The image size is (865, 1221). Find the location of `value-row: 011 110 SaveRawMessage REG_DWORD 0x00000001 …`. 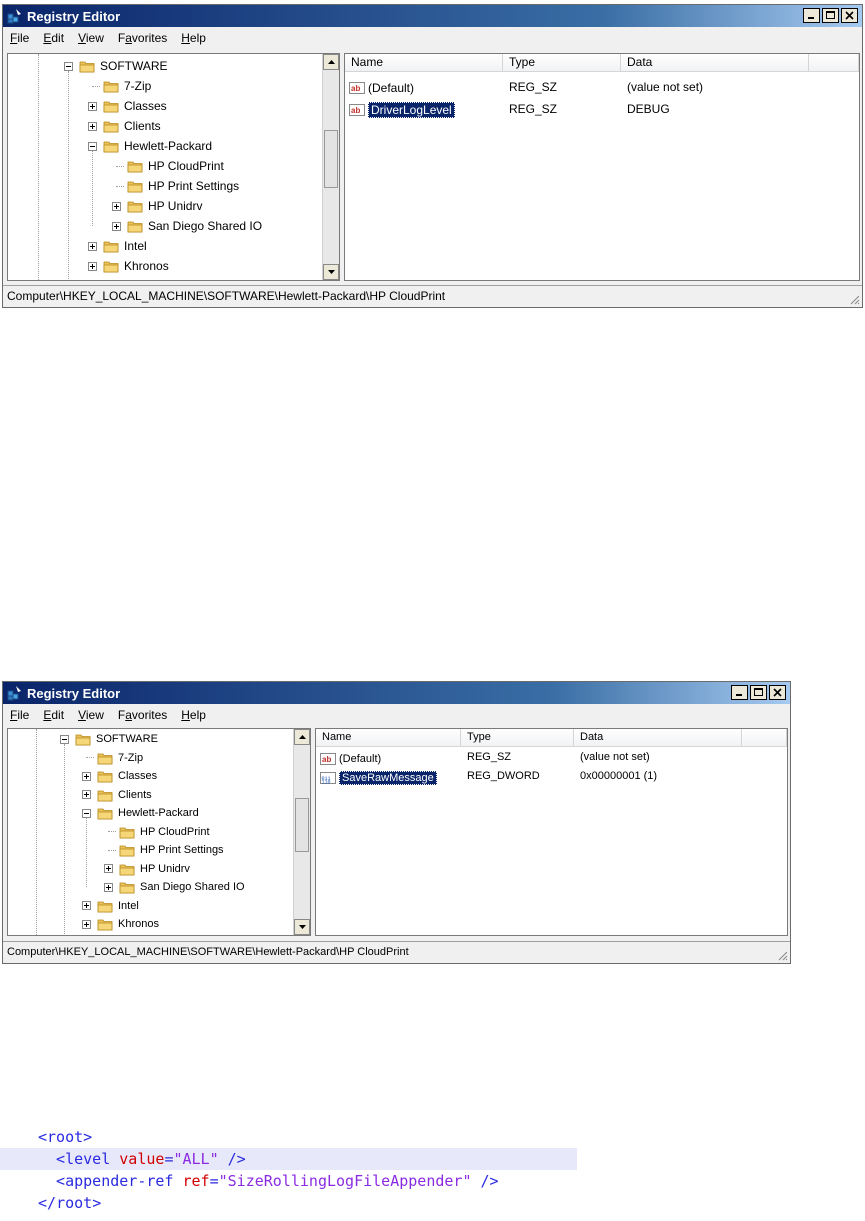

value-row: 011 110 SaveRawMessage REG_DWORD 0x00000001 … is located at coordinates (551, 778).